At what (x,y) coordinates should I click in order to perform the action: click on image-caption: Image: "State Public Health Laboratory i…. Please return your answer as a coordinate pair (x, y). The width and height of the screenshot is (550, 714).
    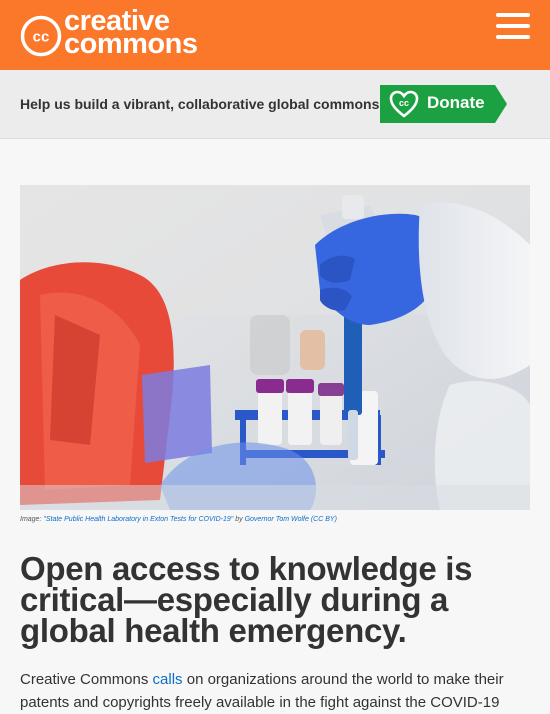
    Looking at the image, I should click on (178, 519).